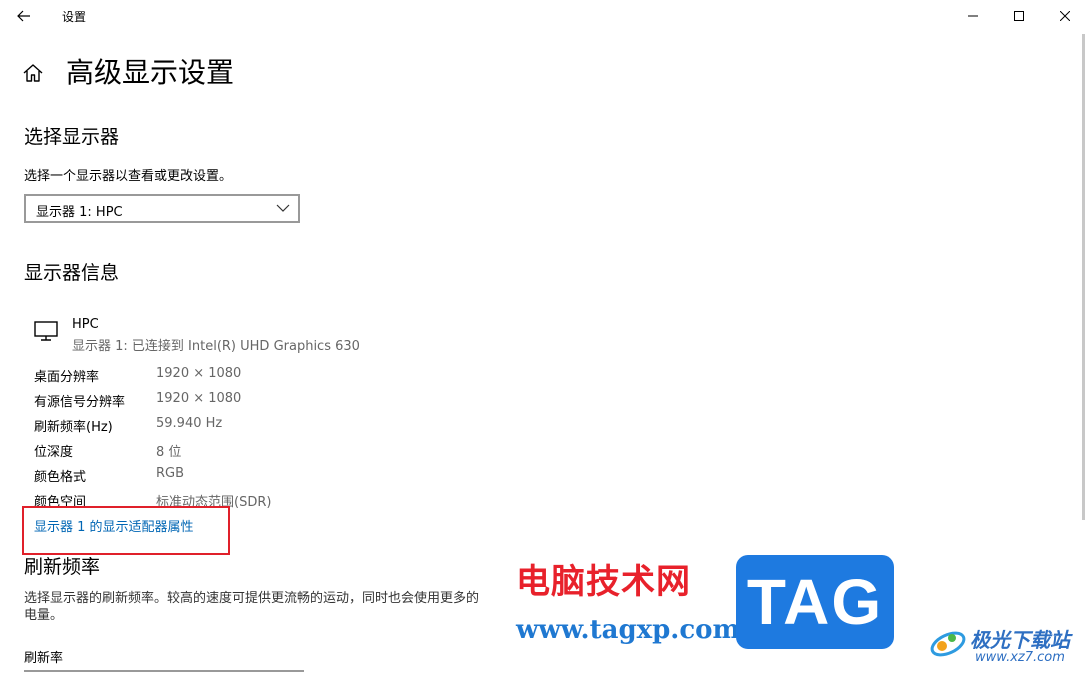 Image resolution: width=1088 pixels, height=674 pixels. What do you see at coordinates (169, 452) in the screenshot?
I see `info-value: 8 位` at bounding box center [169, 452].